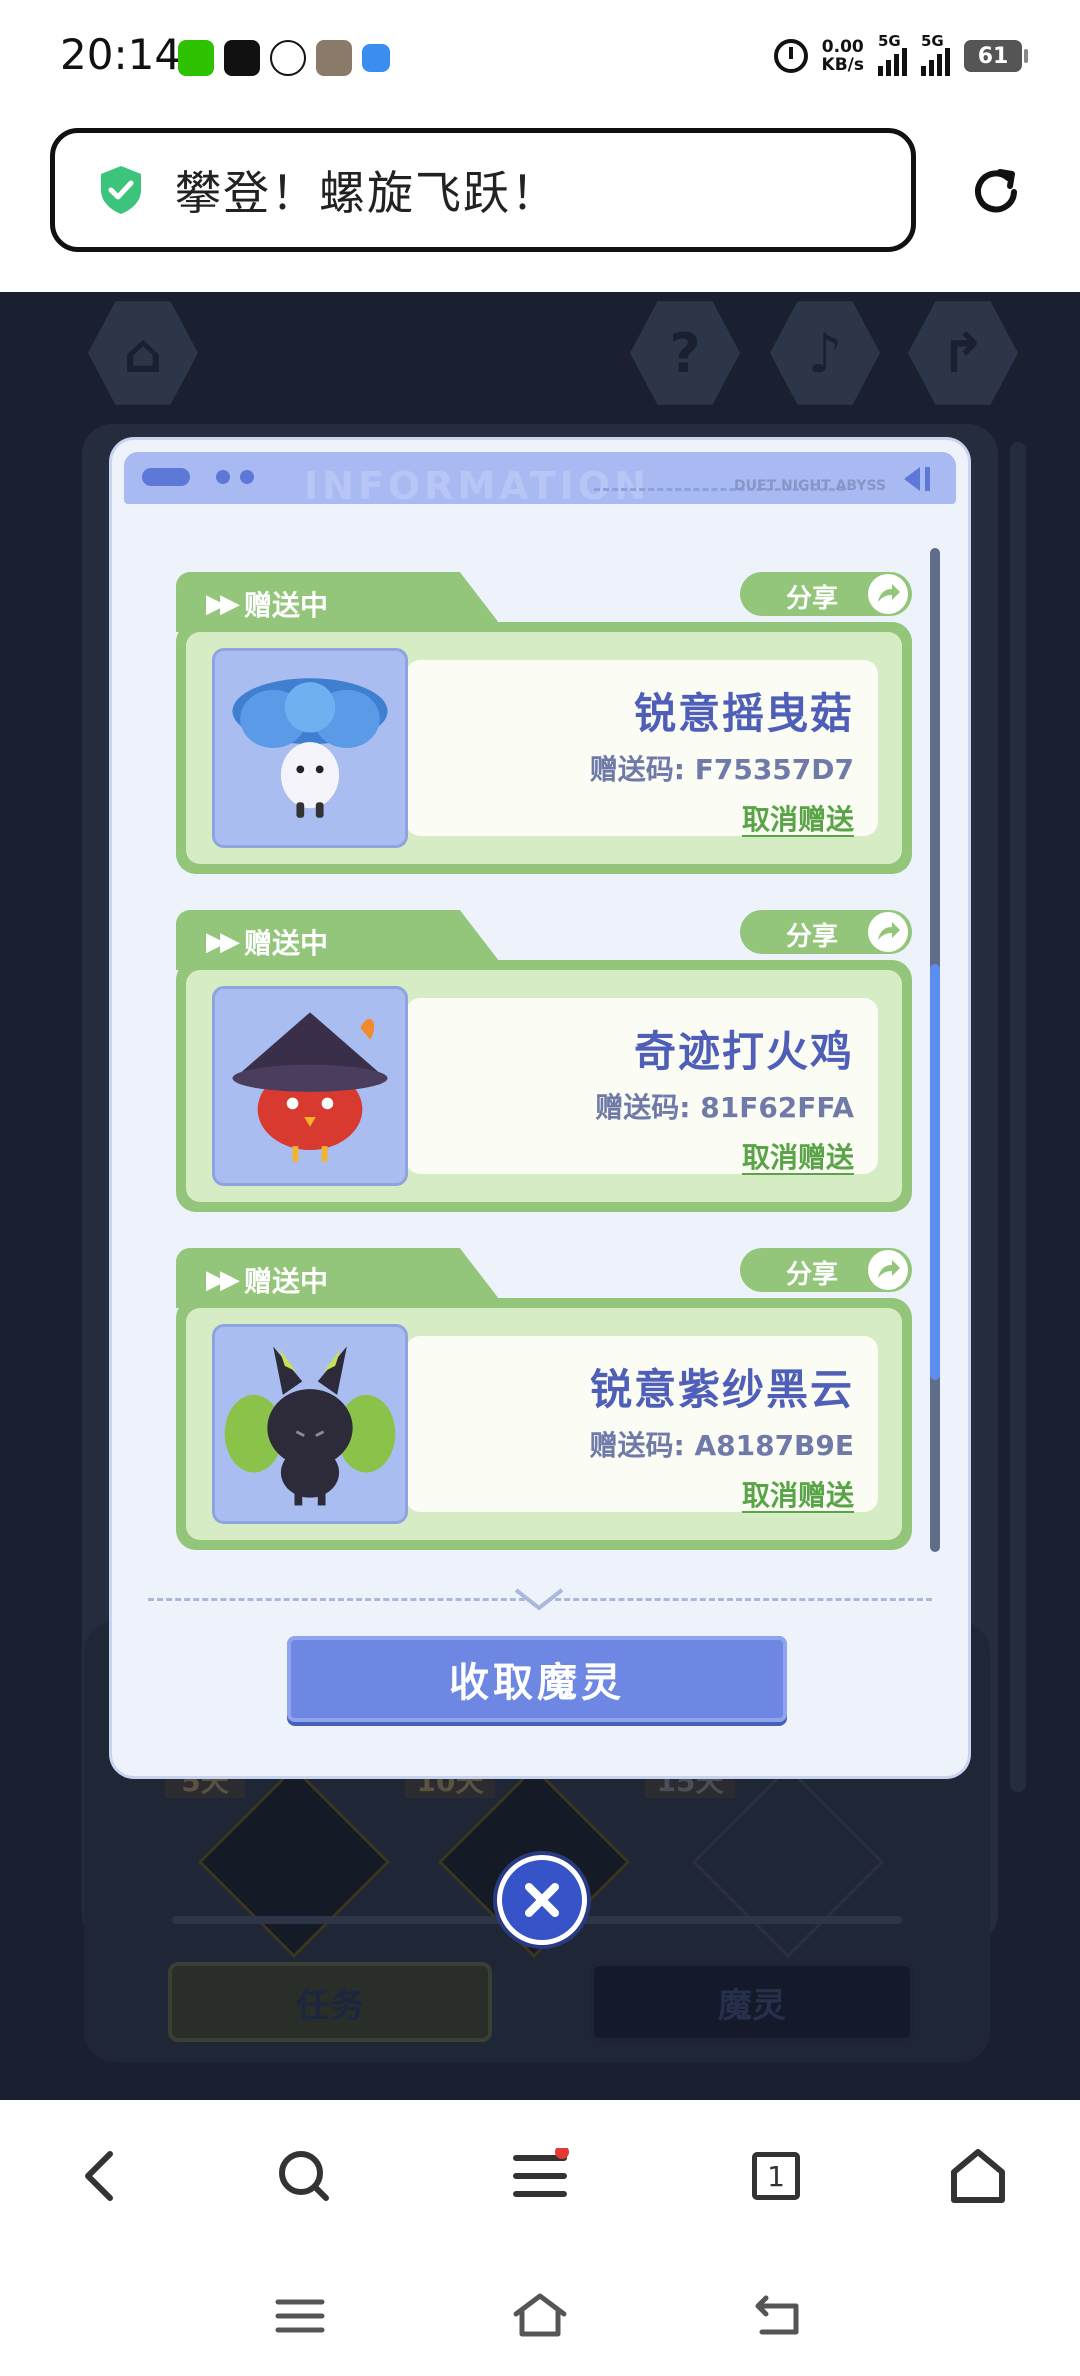 The width and height of the screenshot is (1080, 2376). Describe the element at coordinates (121, 54) in the screenshot. I see `clock: 20:14` at that location.